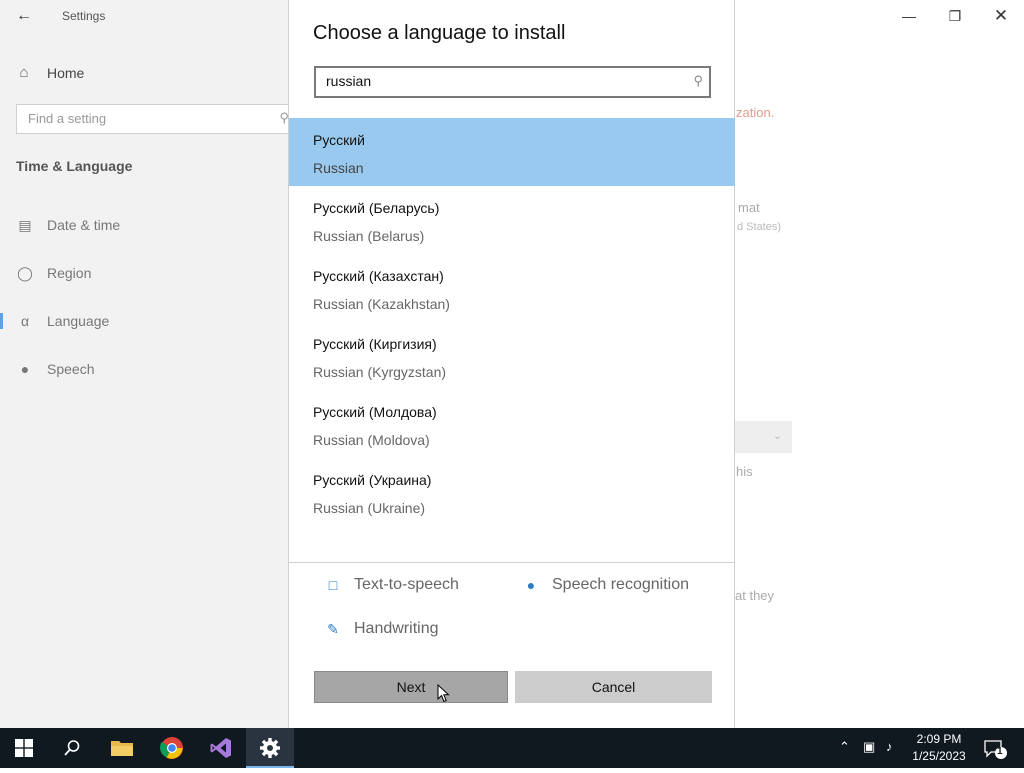 This screenshot has width=1024, height=773. What do you see at coordinates (939, 739) in the screenshot?
I see `clock-time: 2:09 PM` at bounding box center [939, 739].